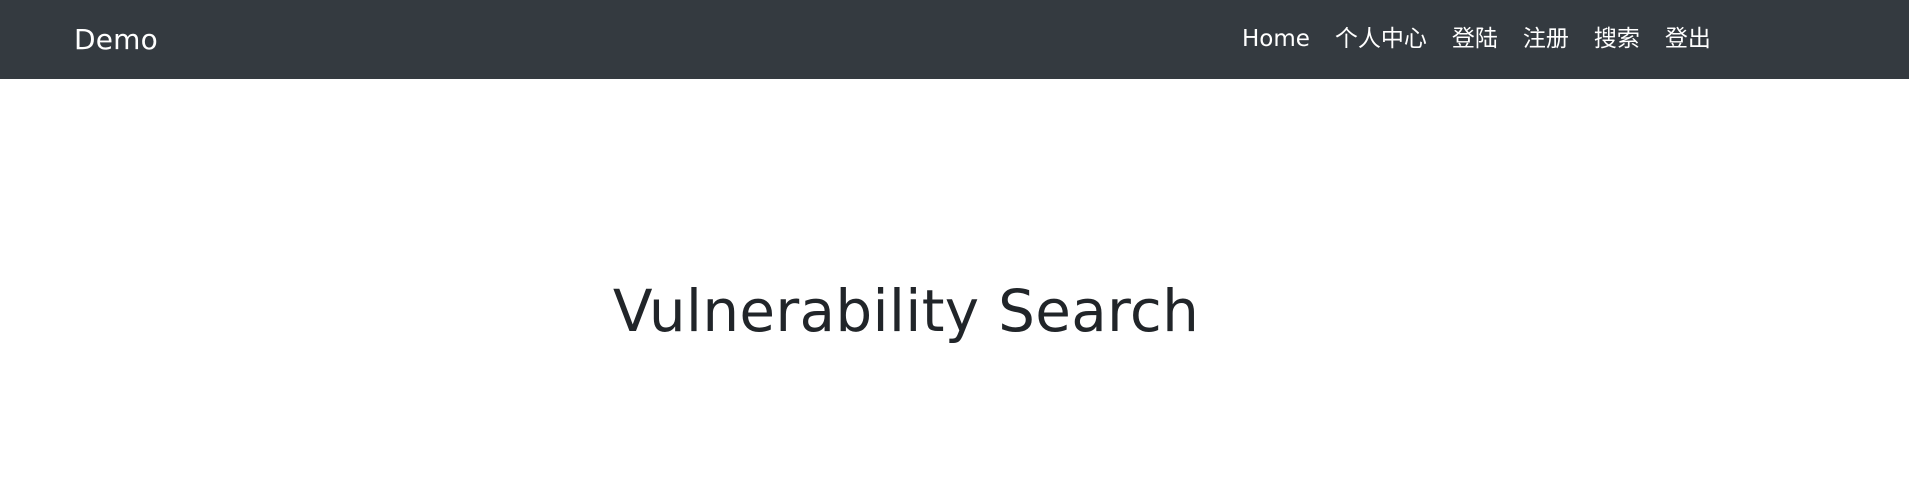 The width and height of the screenshot is (1909, 504). What do you see at coordinates (1381, 39) in the screenshot?
I see `nav-link-profile: 个人中心` at bounding box center [1381, 39].